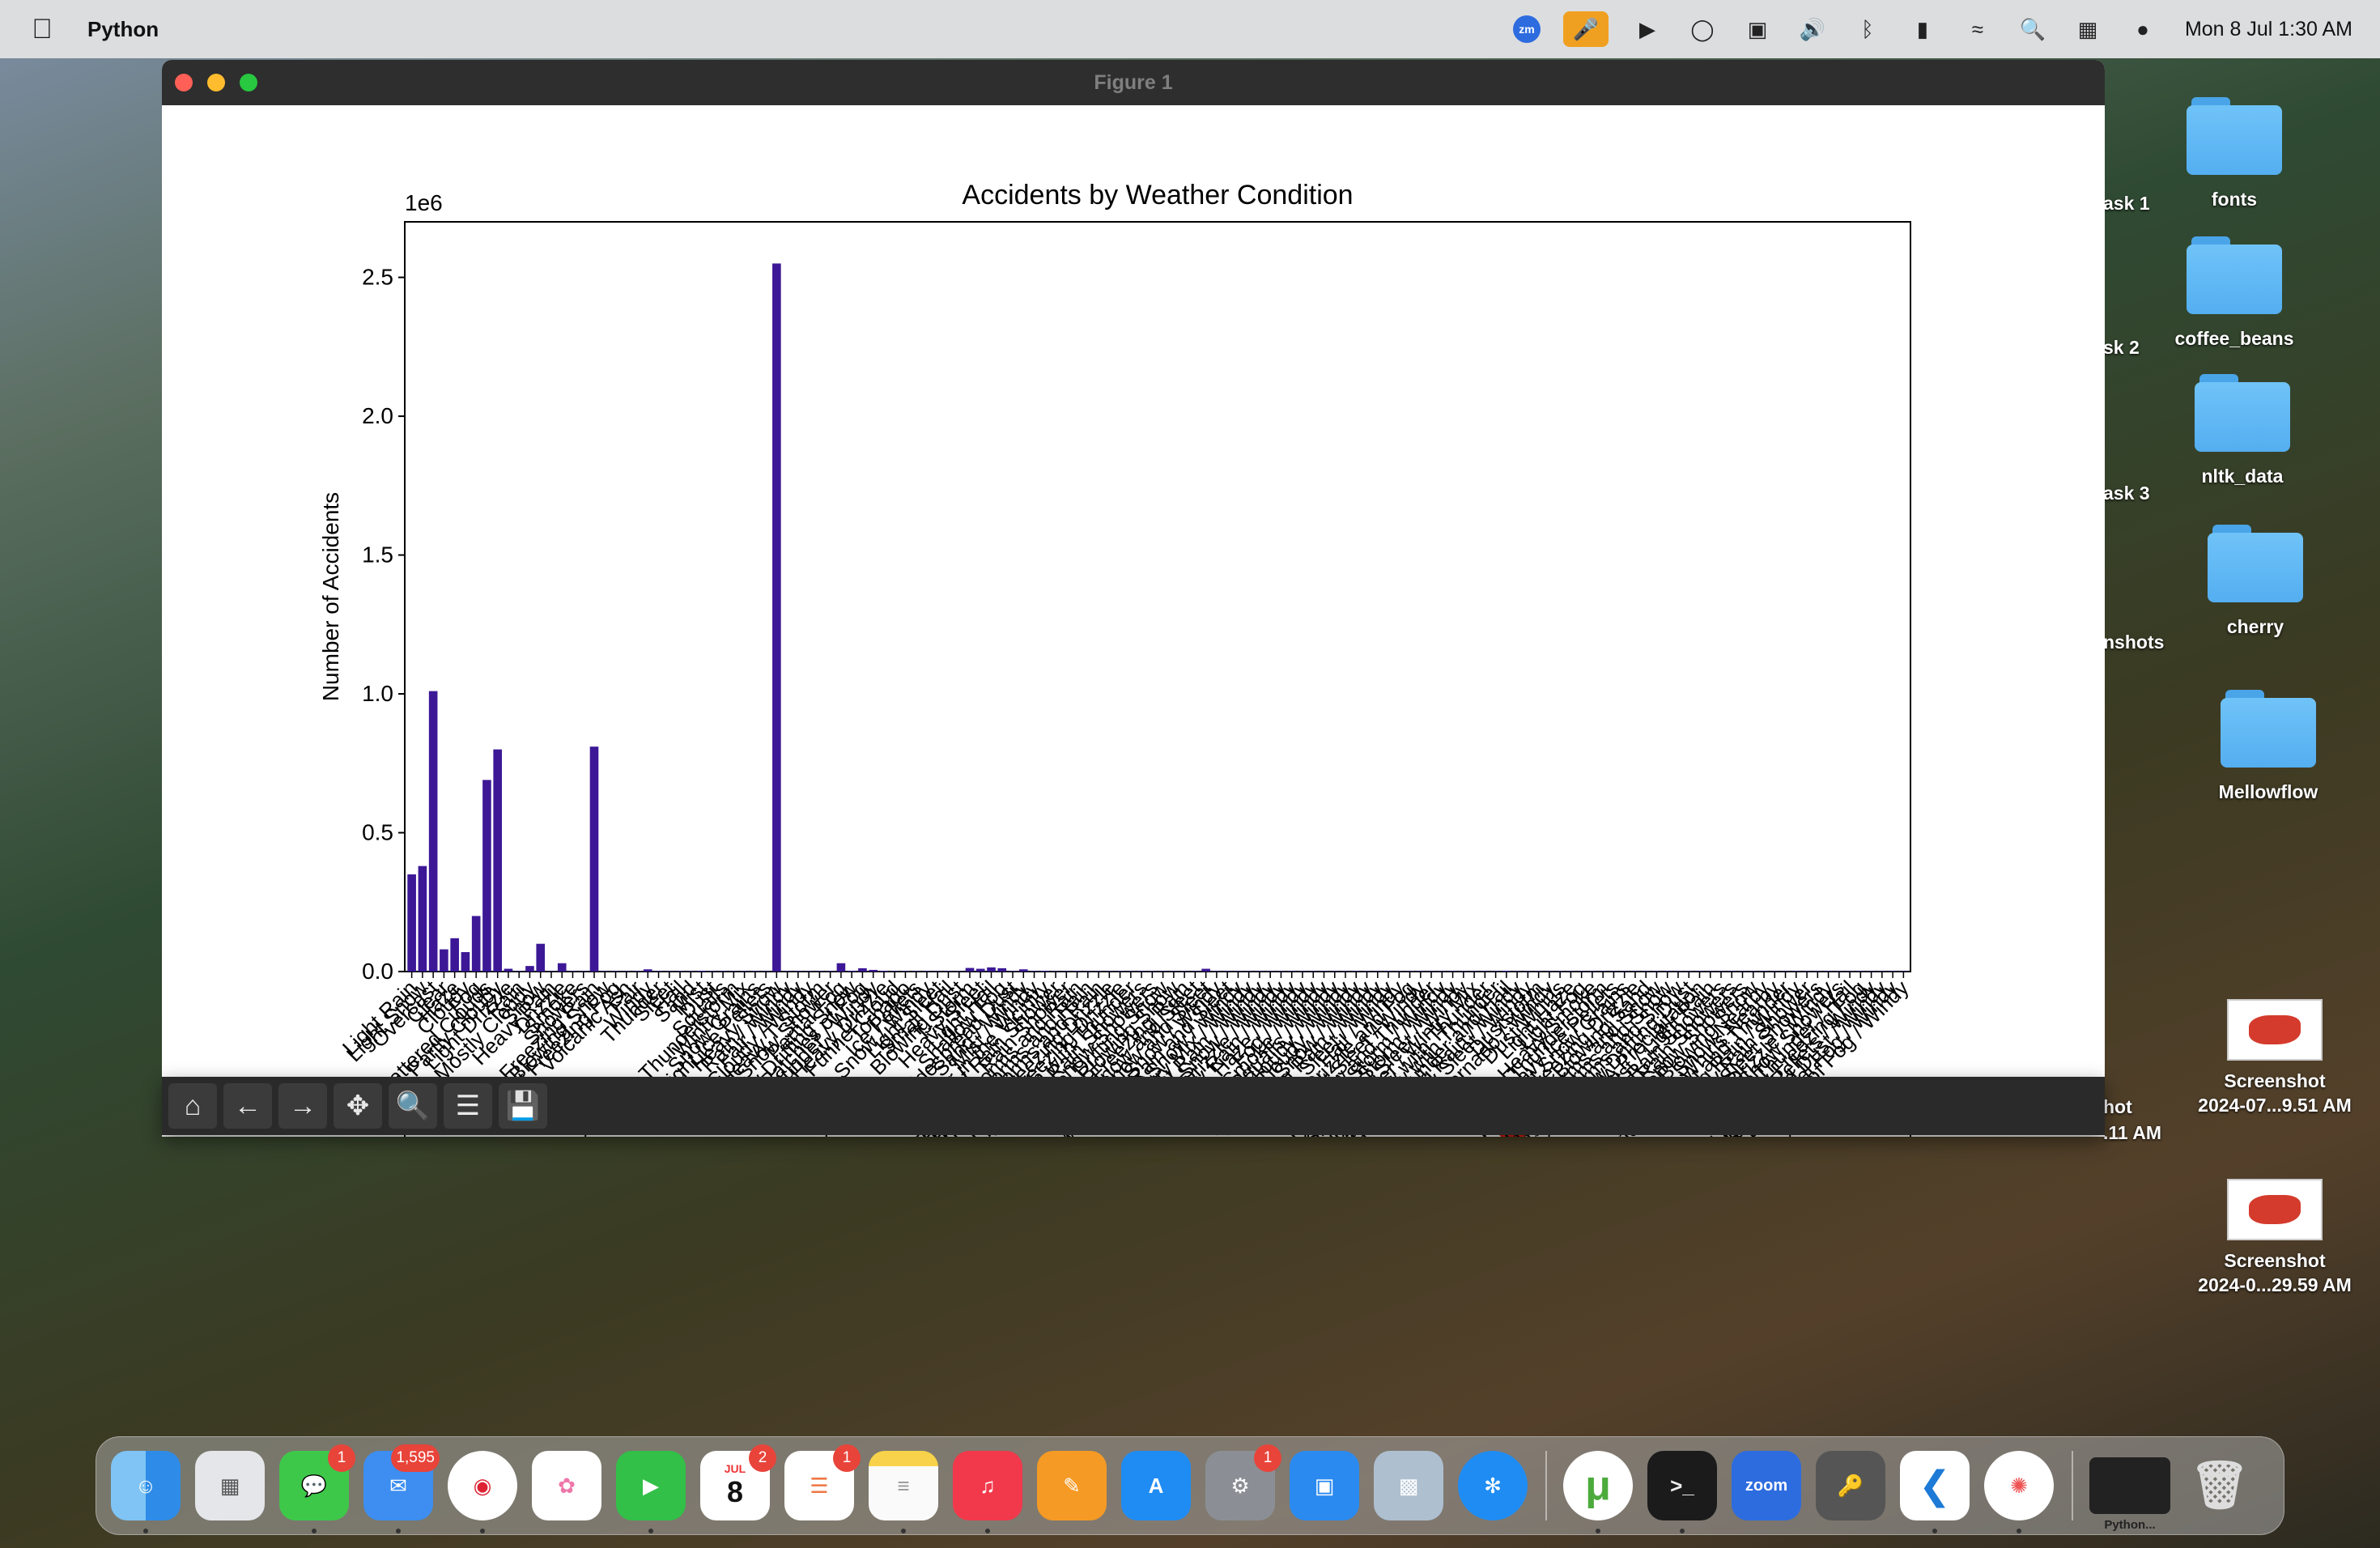 The image size is (2380, 1548). I want to click on safari-icon: ✻, so click(1493, 1485).